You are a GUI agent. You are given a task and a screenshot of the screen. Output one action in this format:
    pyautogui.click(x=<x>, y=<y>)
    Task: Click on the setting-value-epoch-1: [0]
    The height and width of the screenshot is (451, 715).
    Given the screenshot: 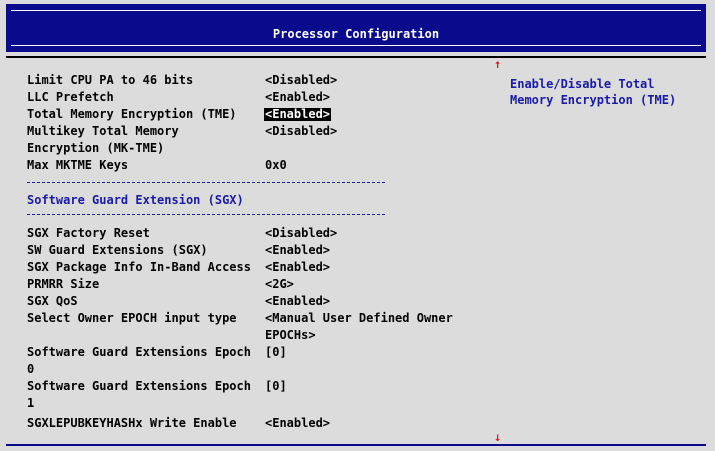 What is the action you would take?
    pyautogui.click(x=276, y=386)
    